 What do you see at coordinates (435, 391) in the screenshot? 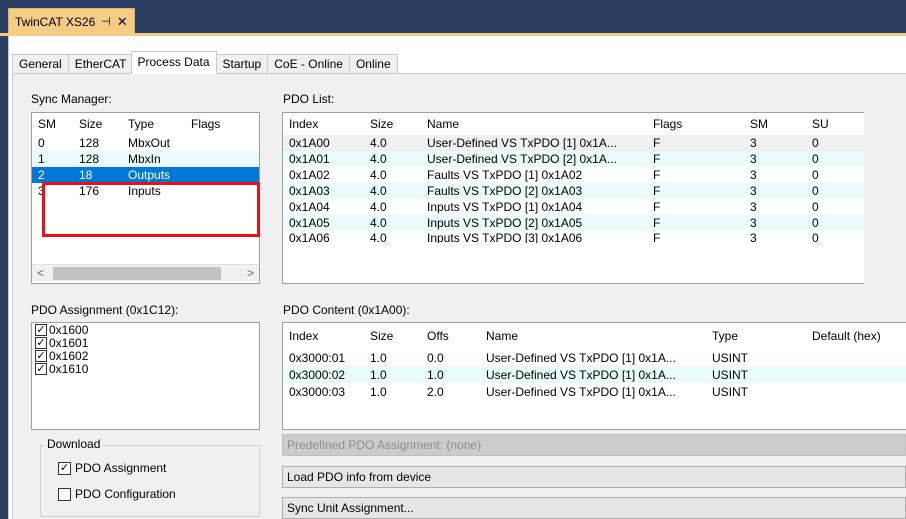
I see `cell-offs: 2.0` at bounding box center [435, 391].